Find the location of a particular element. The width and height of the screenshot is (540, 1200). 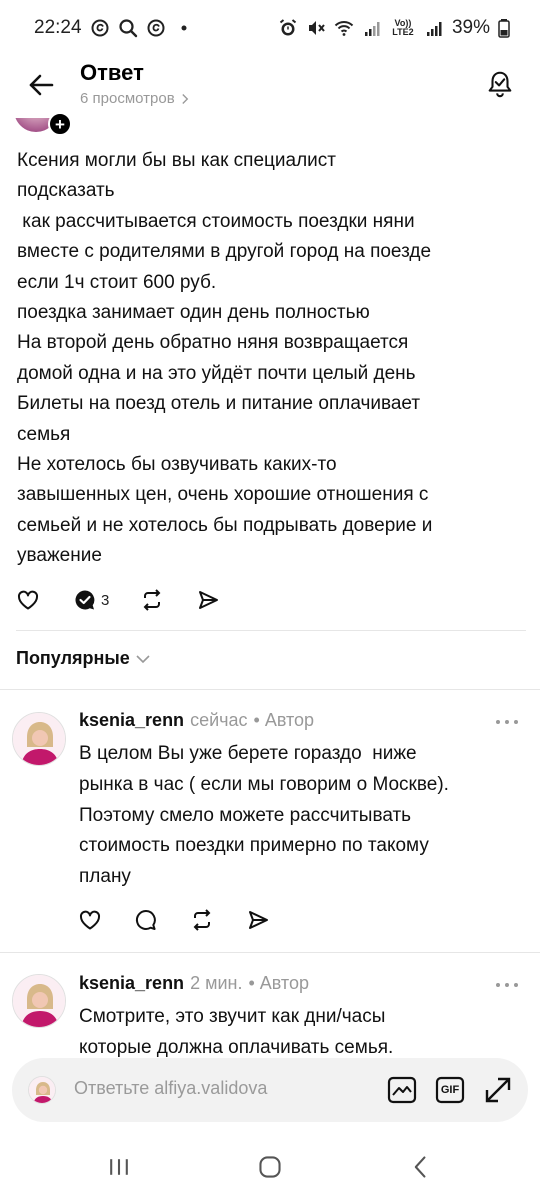

attach-image-button is located at coordinates (402, 1090).